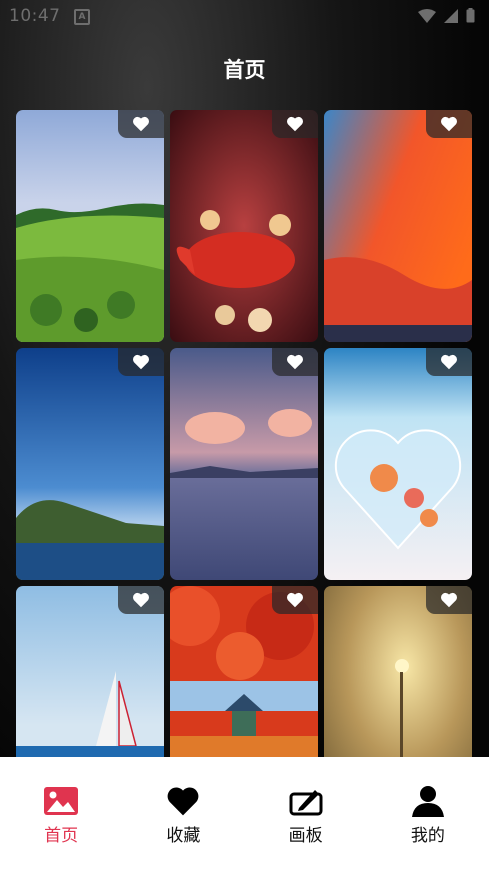 The height and width of the screenshot is (869, 489). What do you see at coordinates (428, 801) in the screenshot?
I see `user-icon` at bounding box center [428, 801].